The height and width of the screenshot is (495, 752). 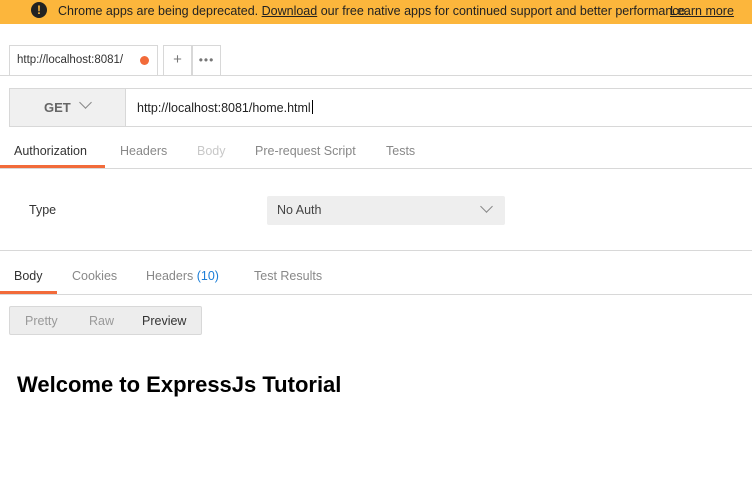 What do you see at coordinates (164, 321) in the screenshot?
I see `preview-button: Preview` at bounding box center [164, 321].